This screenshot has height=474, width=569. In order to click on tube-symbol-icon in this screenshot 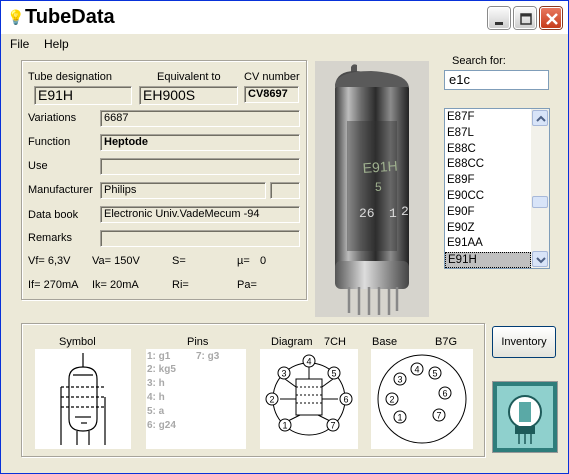, I will do `click(83, 399)`.